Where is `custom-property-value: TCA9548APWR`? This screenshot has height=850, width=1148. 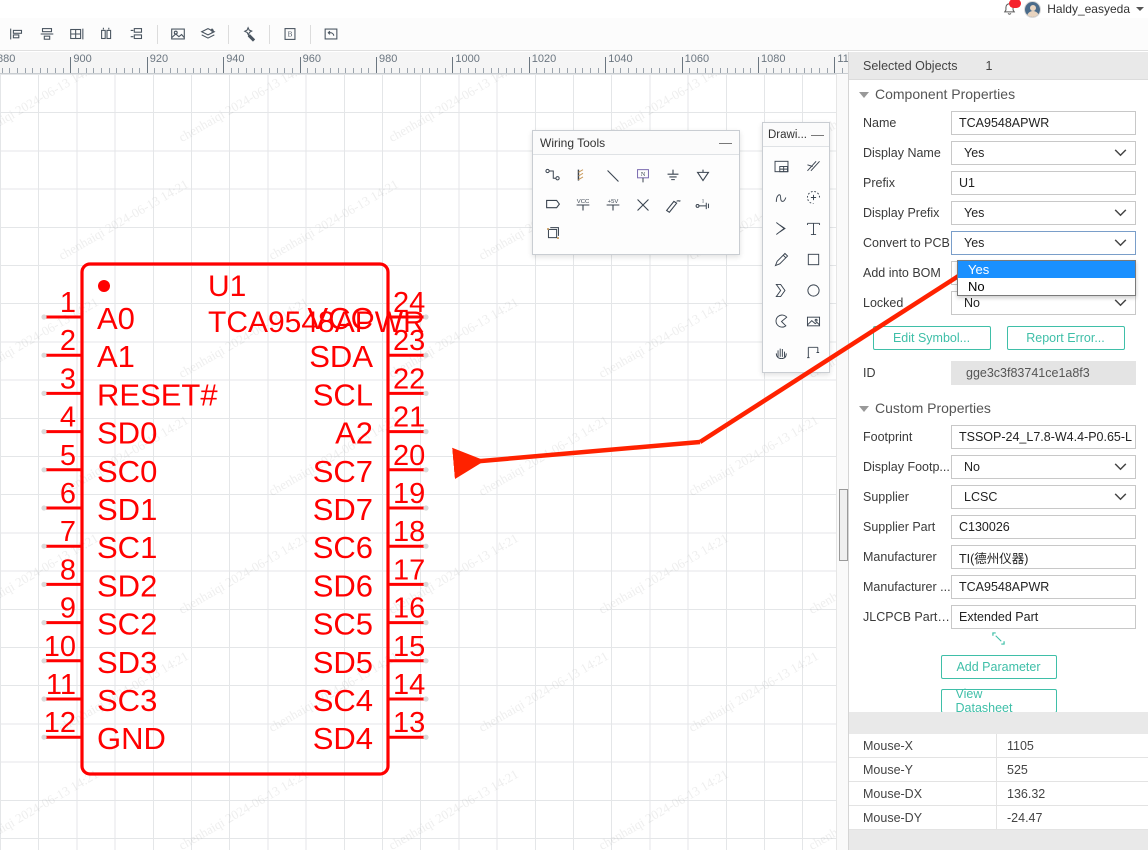
custom-property-value: TCA9548APWR is located at coordinates (1043, 587).